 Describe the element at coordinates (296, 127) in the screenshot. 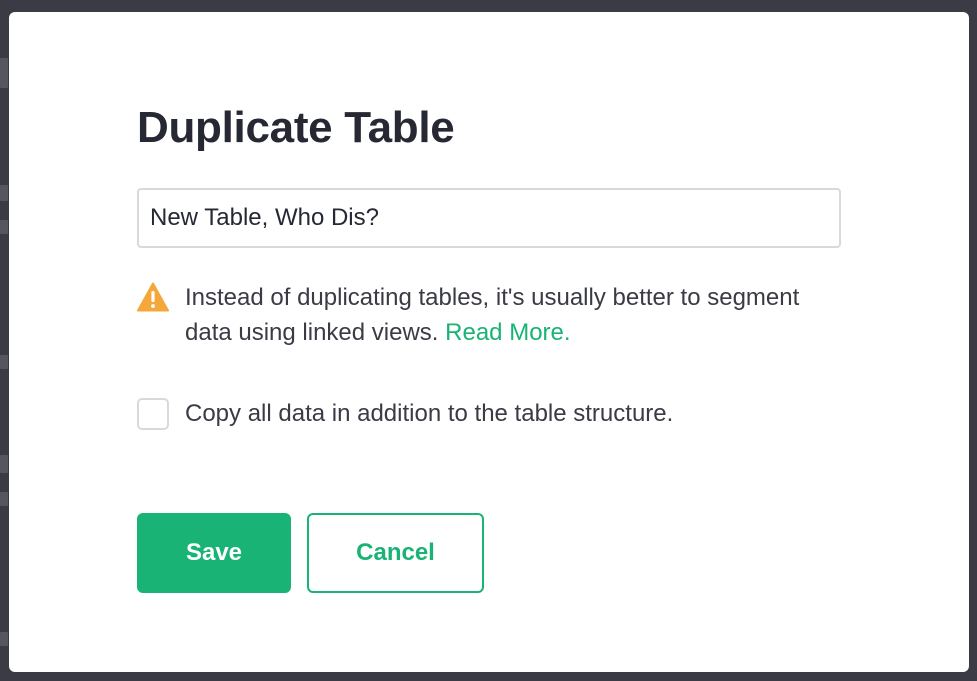

I see `dialog-title: Duplicate Table` at that location.